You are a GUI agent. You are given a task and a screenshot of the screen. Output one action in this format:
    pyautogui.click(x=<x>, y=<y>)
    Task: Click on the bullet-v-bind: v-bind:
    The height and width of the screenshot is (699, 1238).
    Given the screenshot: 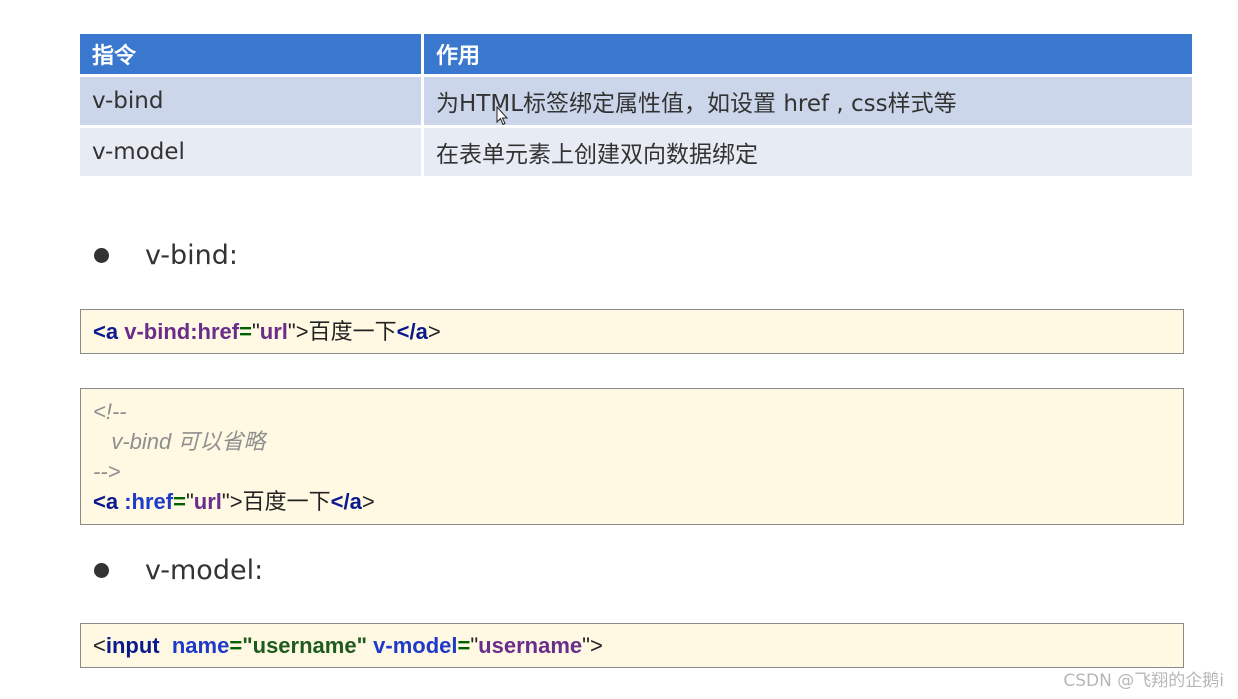 What is the action you would take?
    pyautogui.click(x=165, y=255)
    